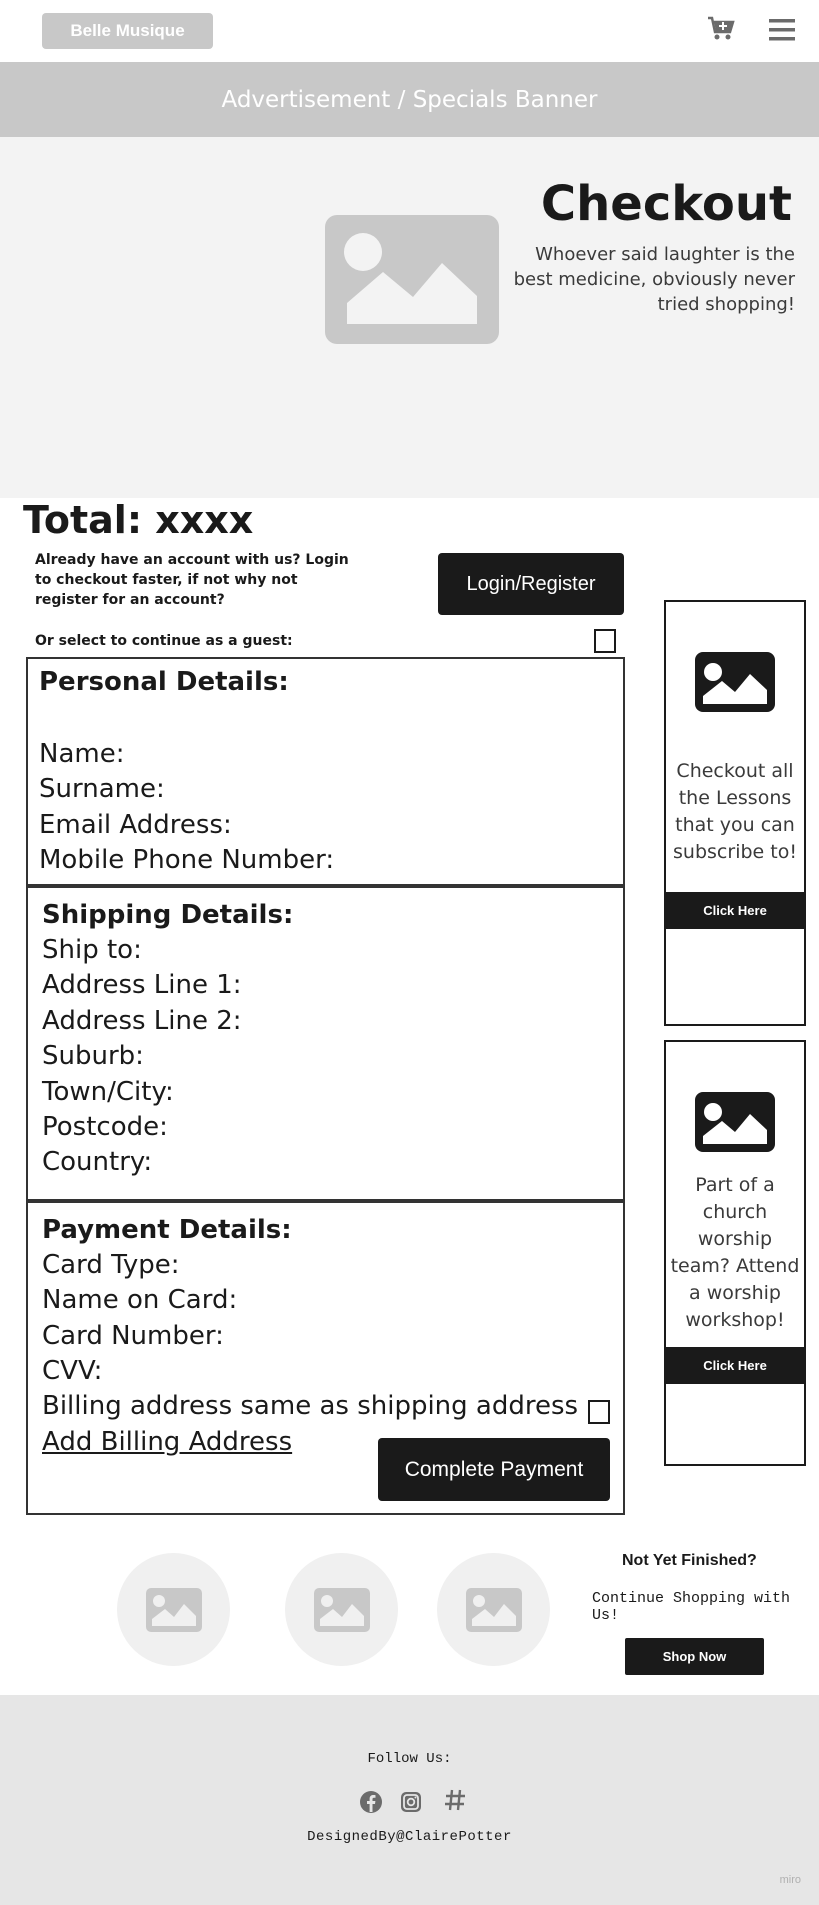  I want to click on billing-same-label: Billing address same as shipping address, so click(310, 1406).